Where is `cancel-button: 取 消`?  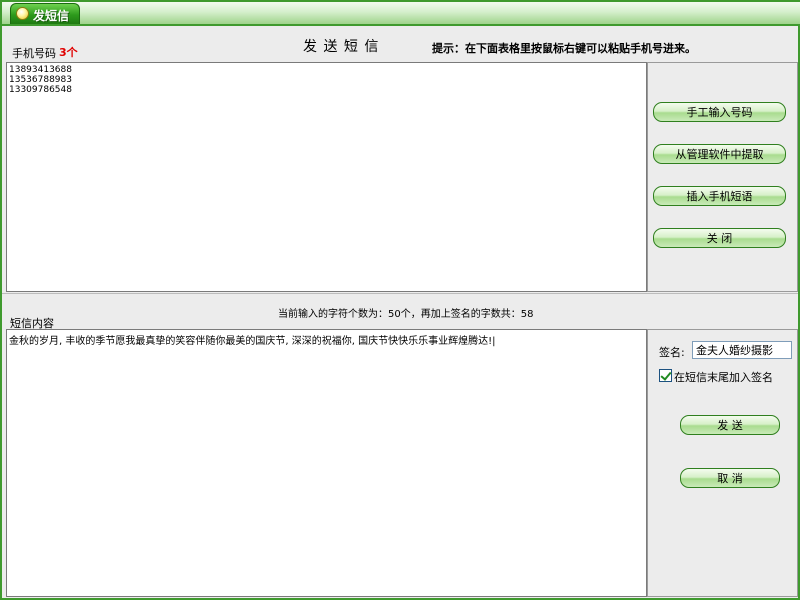 cancel-button: 取 消 is located at coordinates (730, 478).